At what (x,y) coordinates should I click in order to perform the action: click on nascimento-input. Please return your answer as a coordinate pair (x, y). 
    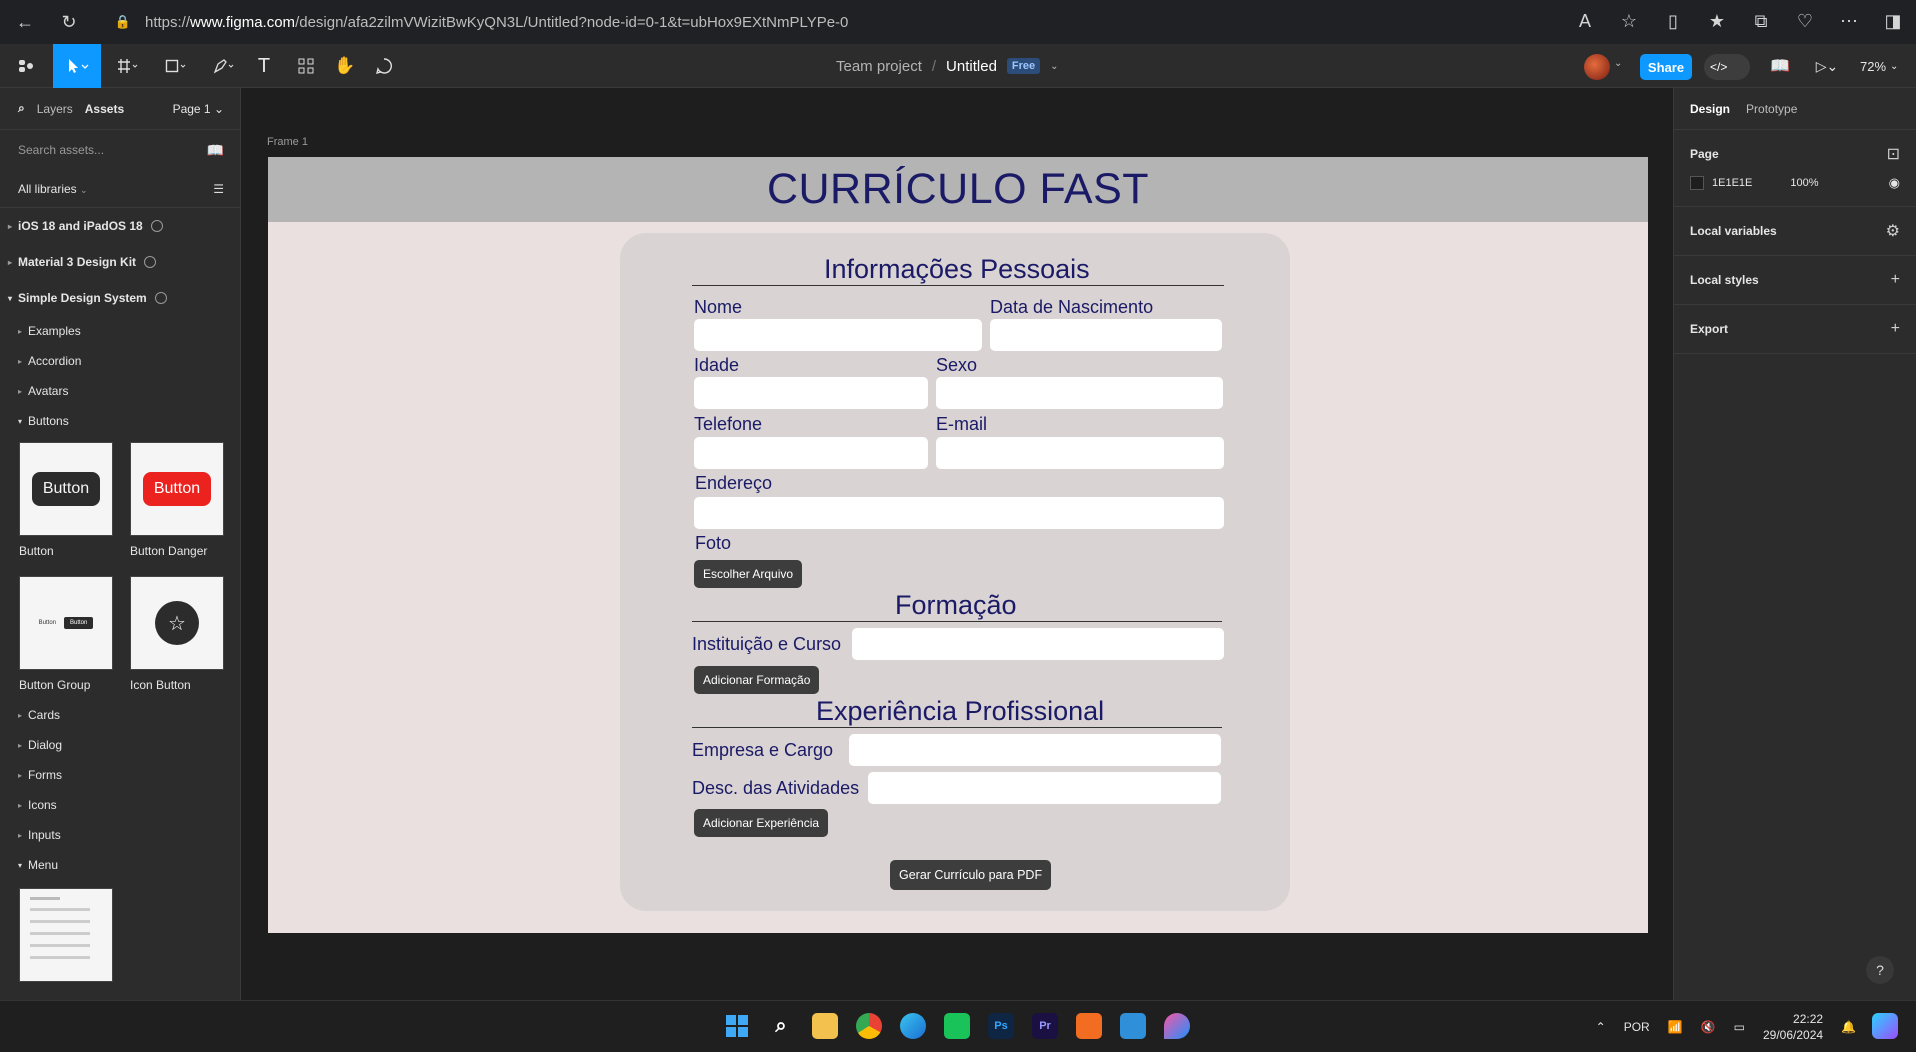
    Looking at the image, I should click on (1106, 335).